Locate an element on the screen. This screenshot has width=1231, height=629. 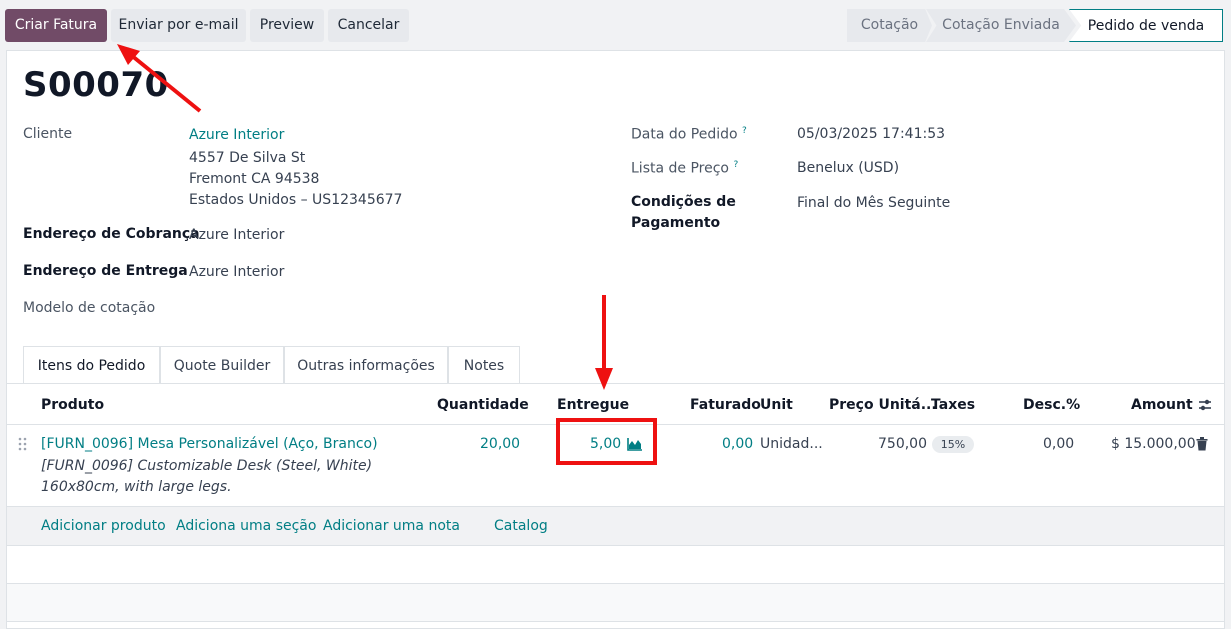
tab-order-lines: Itens do Pedido is located at coordinates (91, 365).